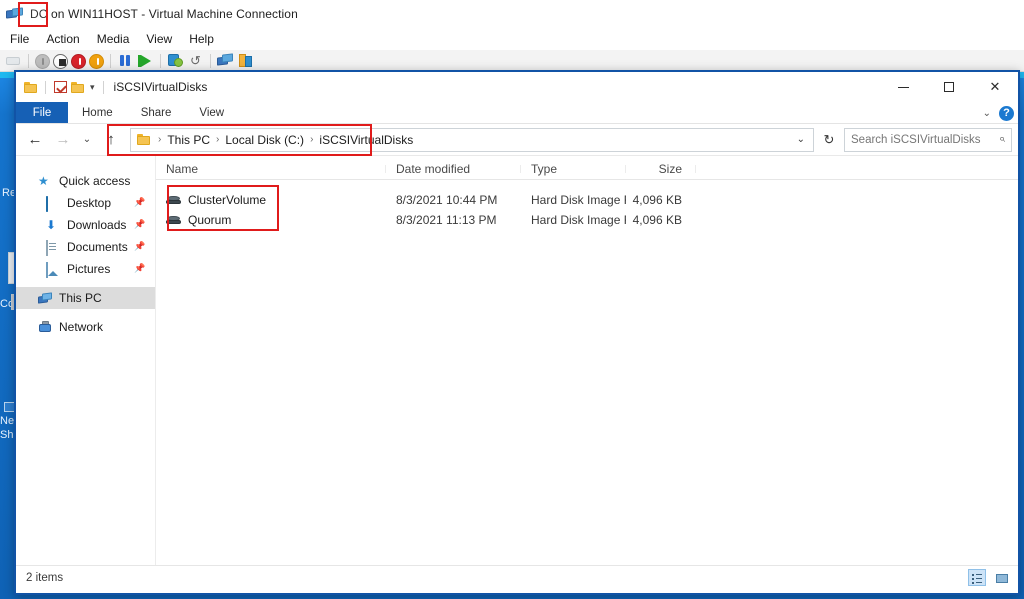  Describe the element at coordinates (1006, 113) in the screenshot. I see `help-icon: ?` at that location.